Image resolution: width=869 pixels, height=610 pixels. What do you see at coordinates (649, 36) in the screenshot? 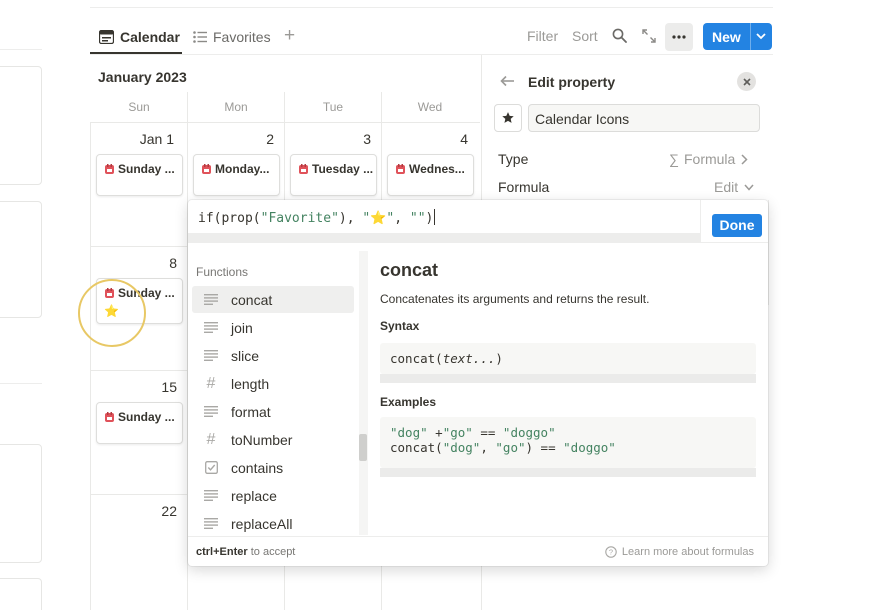
I see `expand-icon` at bounding box center [649, 36].